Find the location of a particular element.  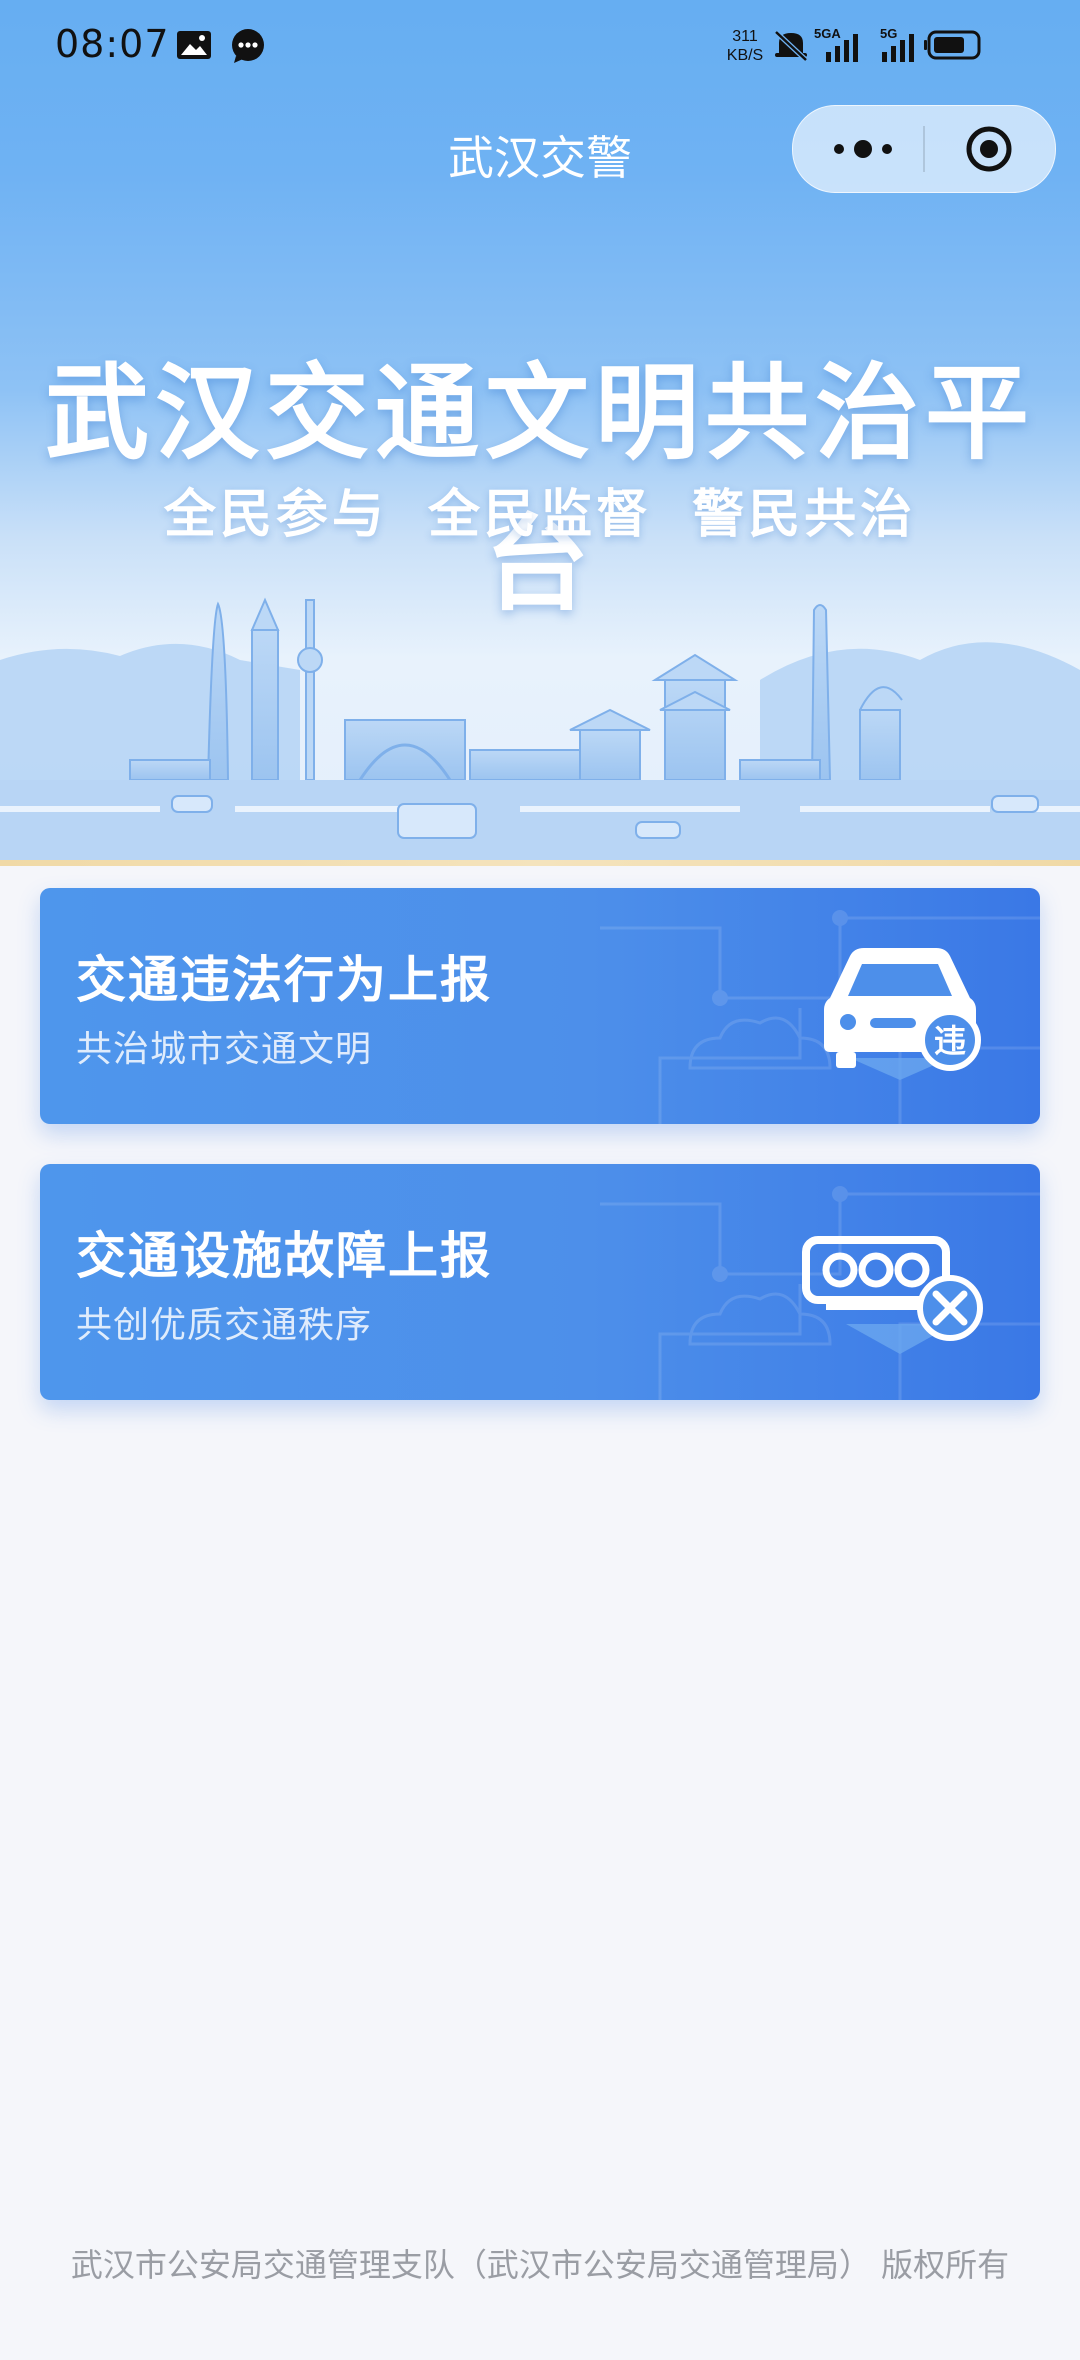

hero-subtitle: 全民参与 全民监督 警民共治 is located at coordinates (540, 515).